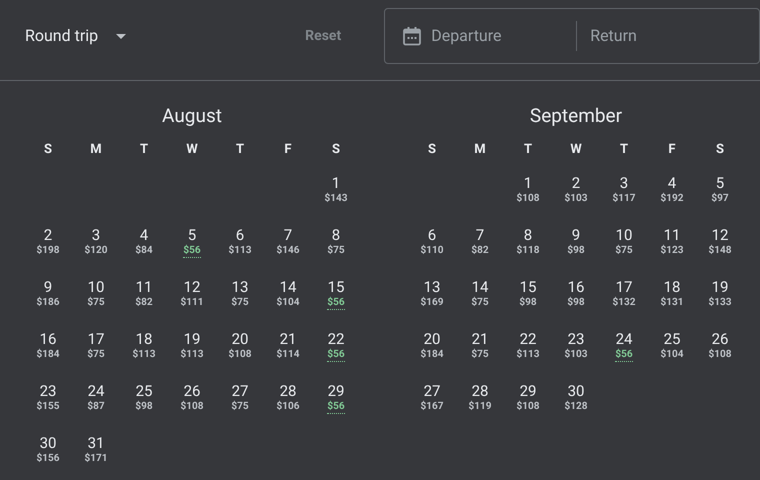  I want to click on day-cell: 6 $110, so click(432, 250).